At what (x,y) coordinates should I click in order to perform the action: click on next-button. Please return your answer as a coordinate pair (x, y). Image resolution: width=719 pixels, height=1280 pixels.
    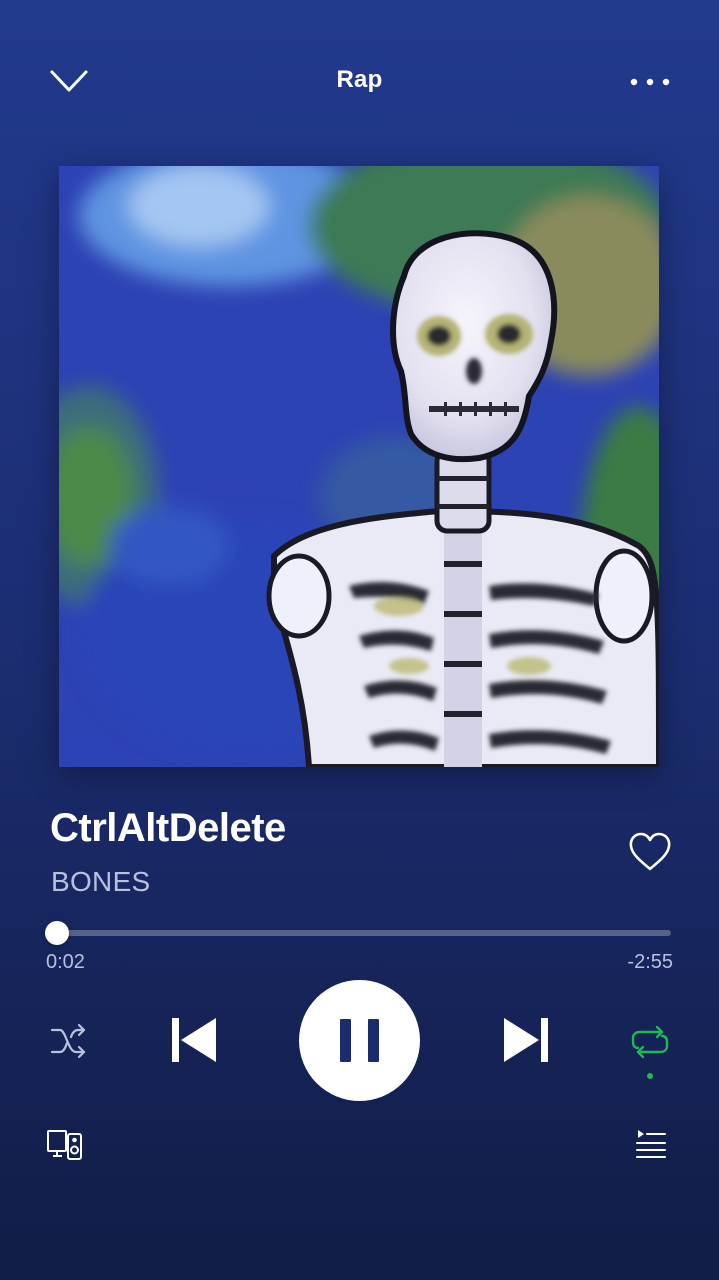
    Looking at the image, I should click on (526, 1040).